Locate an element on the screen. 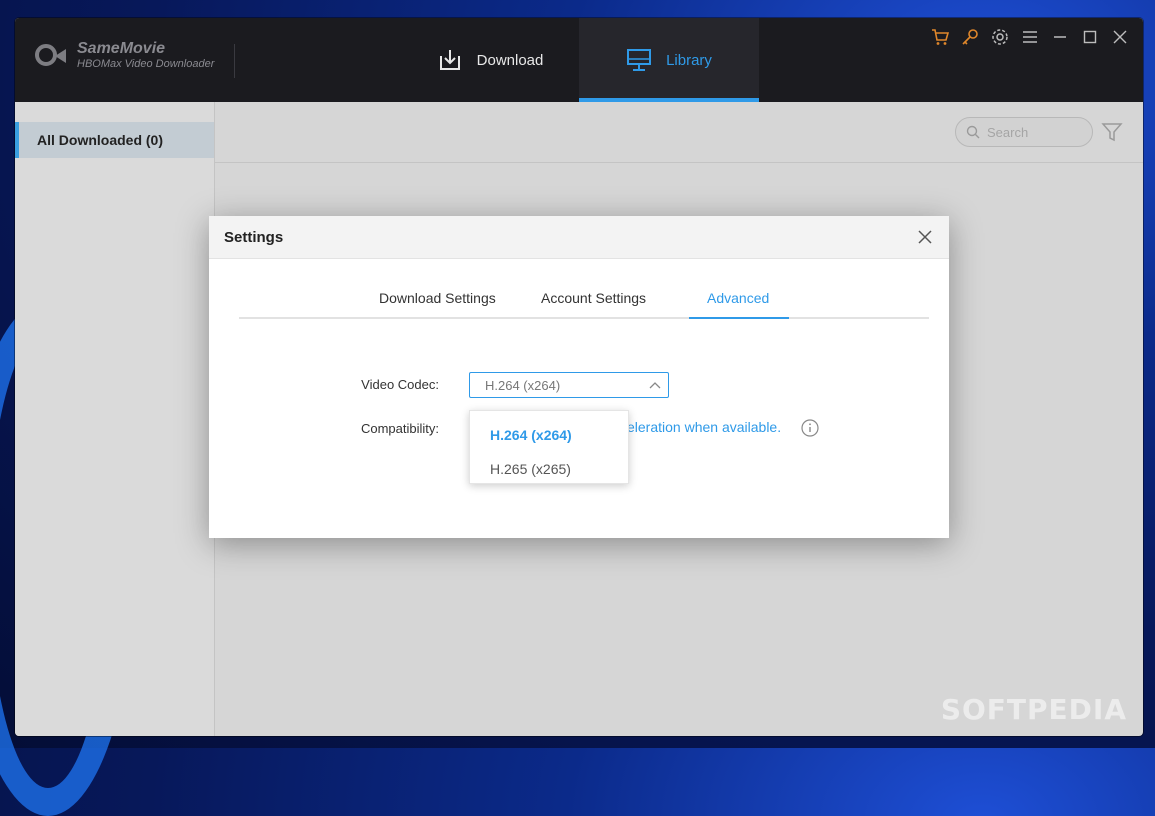 The width and height of the screenshot is (1155, 816). monitor-icon is located at coordinates (639, 60).